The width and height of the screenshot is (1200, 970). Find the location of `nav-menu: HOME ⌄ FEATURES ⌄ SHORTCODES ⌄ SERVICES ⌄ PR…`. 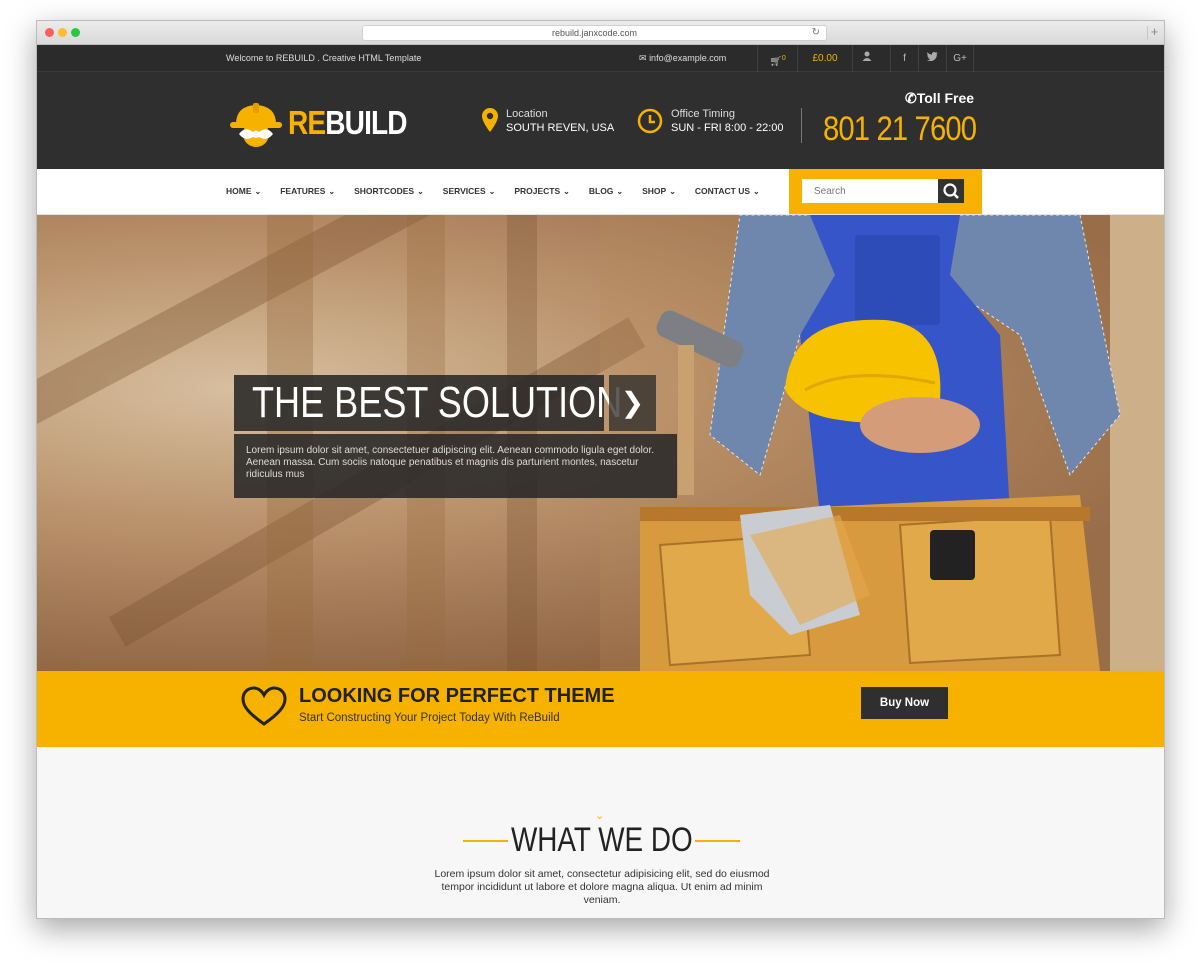

nav-menu: HOME ⌄ FEATURES ⌄ SHORTCODES ⌄ SERVICES ⌄ PR… is located at coordinates (502, 191).